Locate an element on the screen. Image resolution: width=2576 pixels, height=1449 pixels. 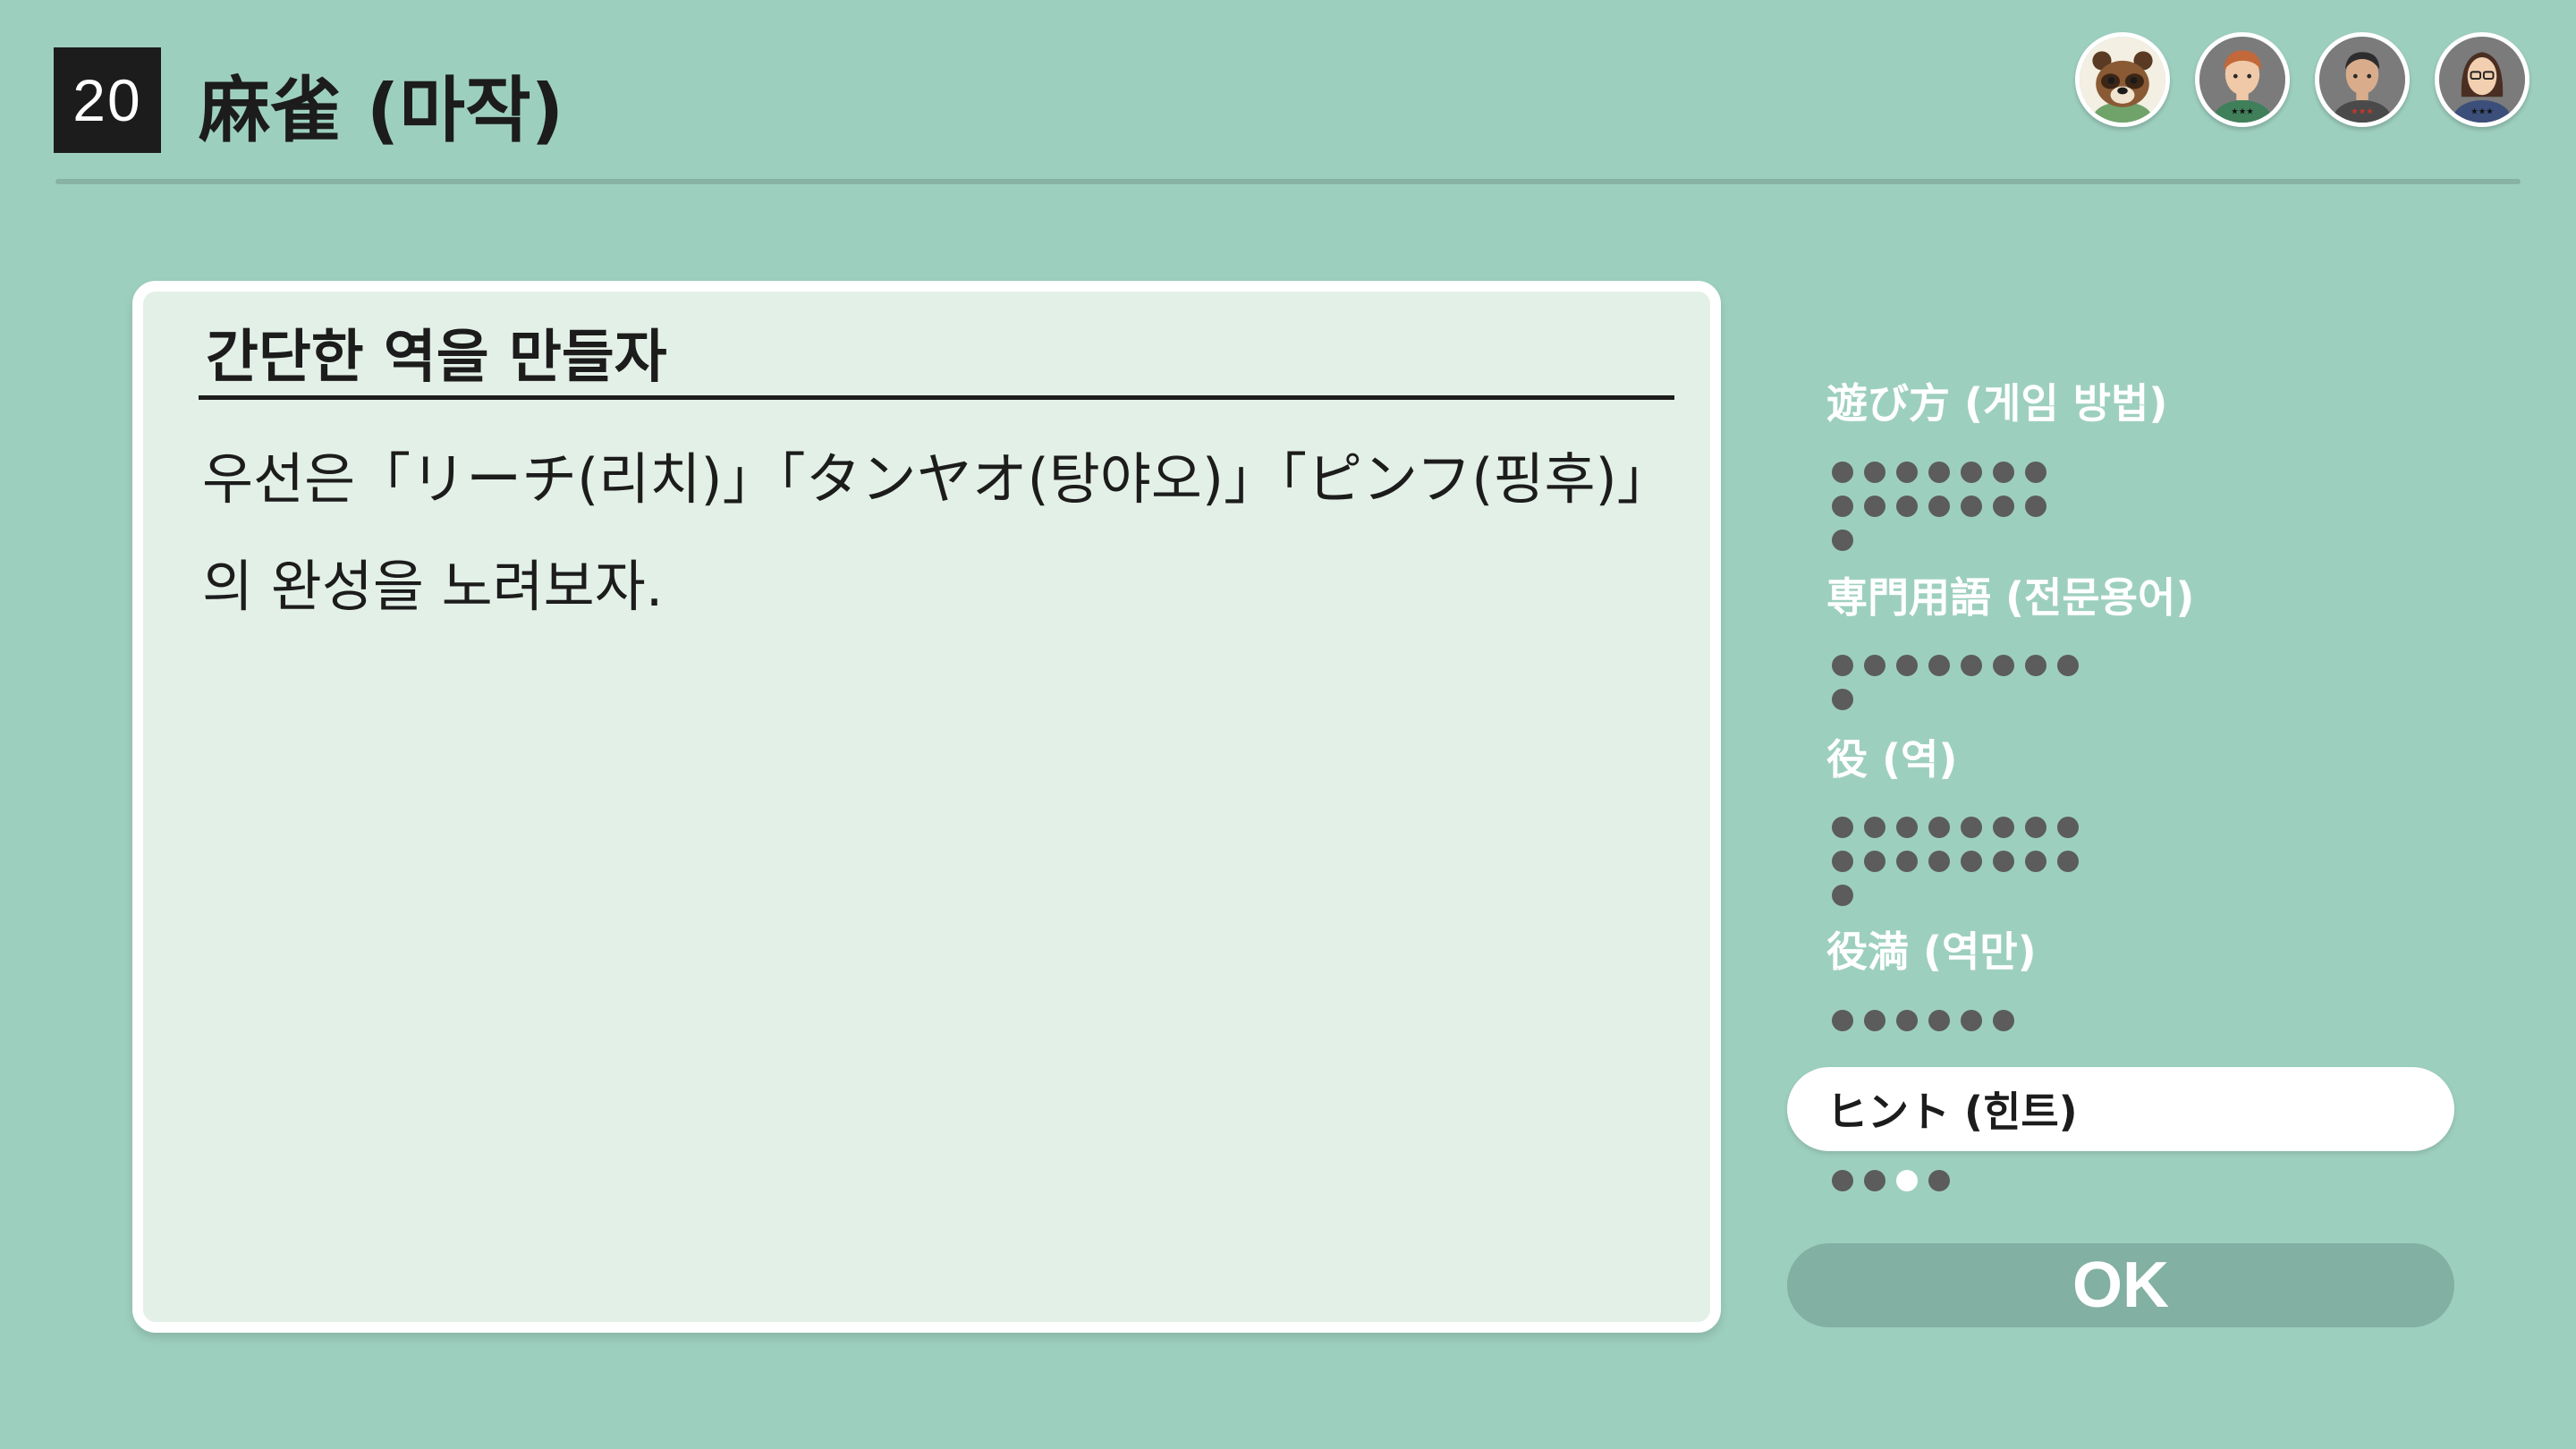
ok-button: OK is located at coordinates (2120, 1285).